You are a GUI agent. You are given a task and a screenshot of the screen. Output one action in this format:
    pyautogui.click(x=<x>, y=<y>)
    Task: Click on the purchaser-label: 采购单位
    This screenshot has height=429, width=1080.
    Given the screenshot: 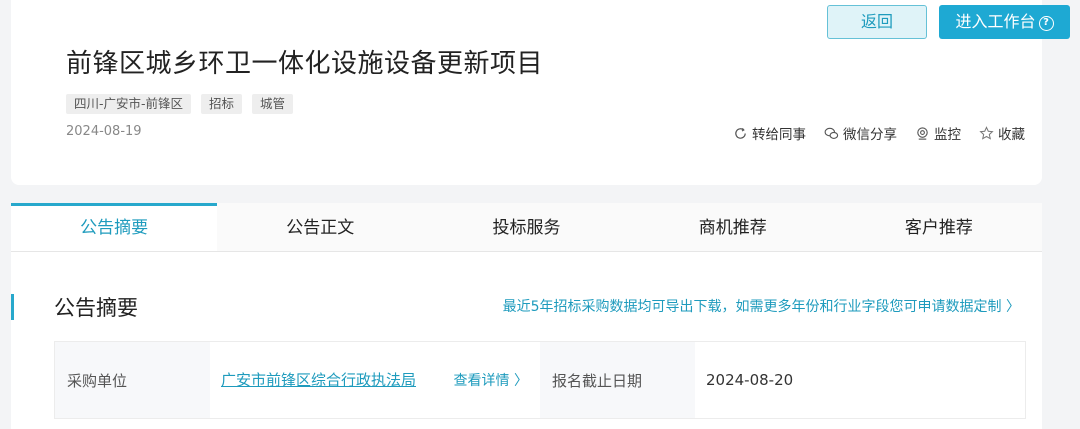 What is the action you would take?
    pyautogui.click(x=132, y=380)
    